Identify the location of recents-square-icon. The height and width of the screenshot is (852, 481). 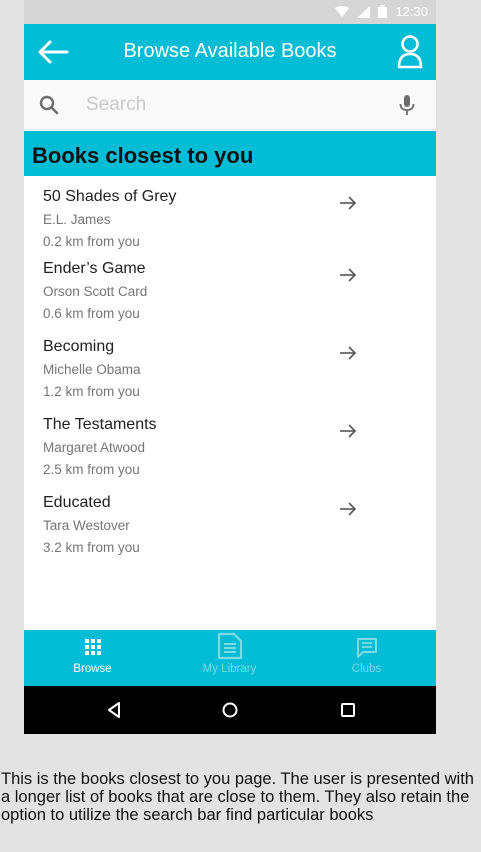
(348, 710).